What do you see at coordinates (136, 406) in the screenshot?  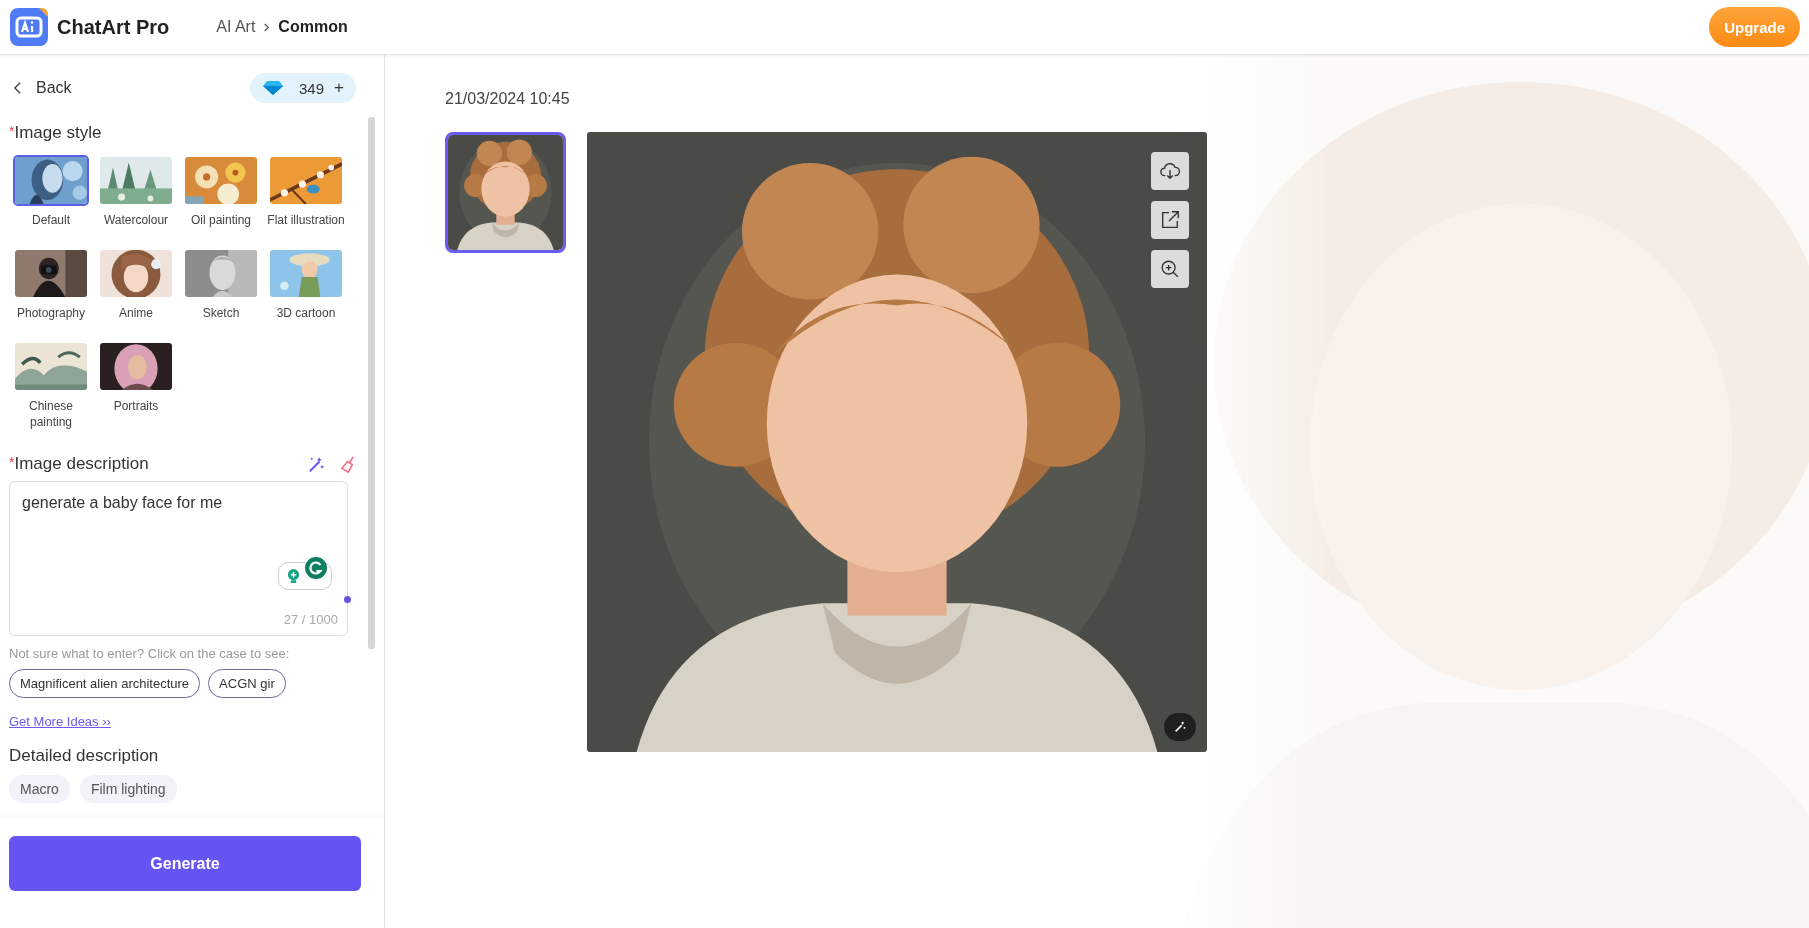 I see `style-label: Portraits` at bounding box center [136, 406].